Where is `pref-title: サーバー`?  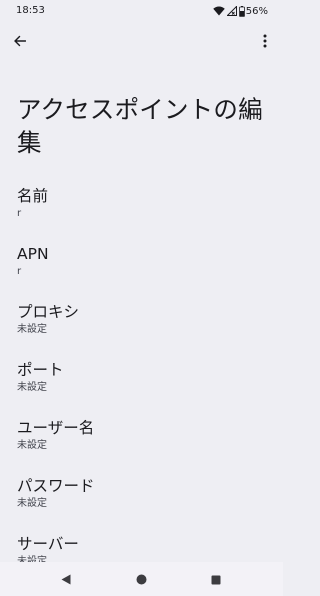 pref-title: サーバー is located at coordinates (48, 544).